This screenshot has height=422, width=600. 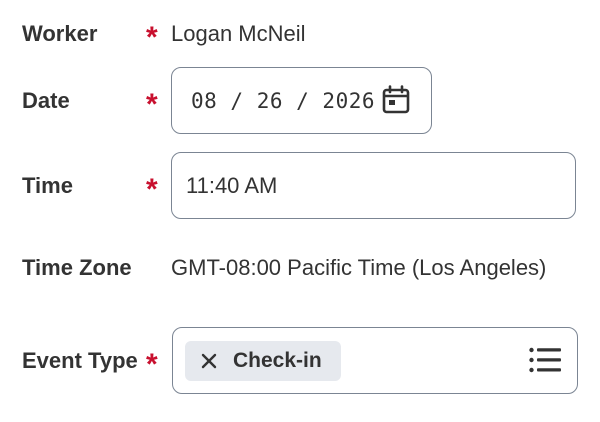 I want to click on time-value: 11:40 AM, so click(x=231, y=185).